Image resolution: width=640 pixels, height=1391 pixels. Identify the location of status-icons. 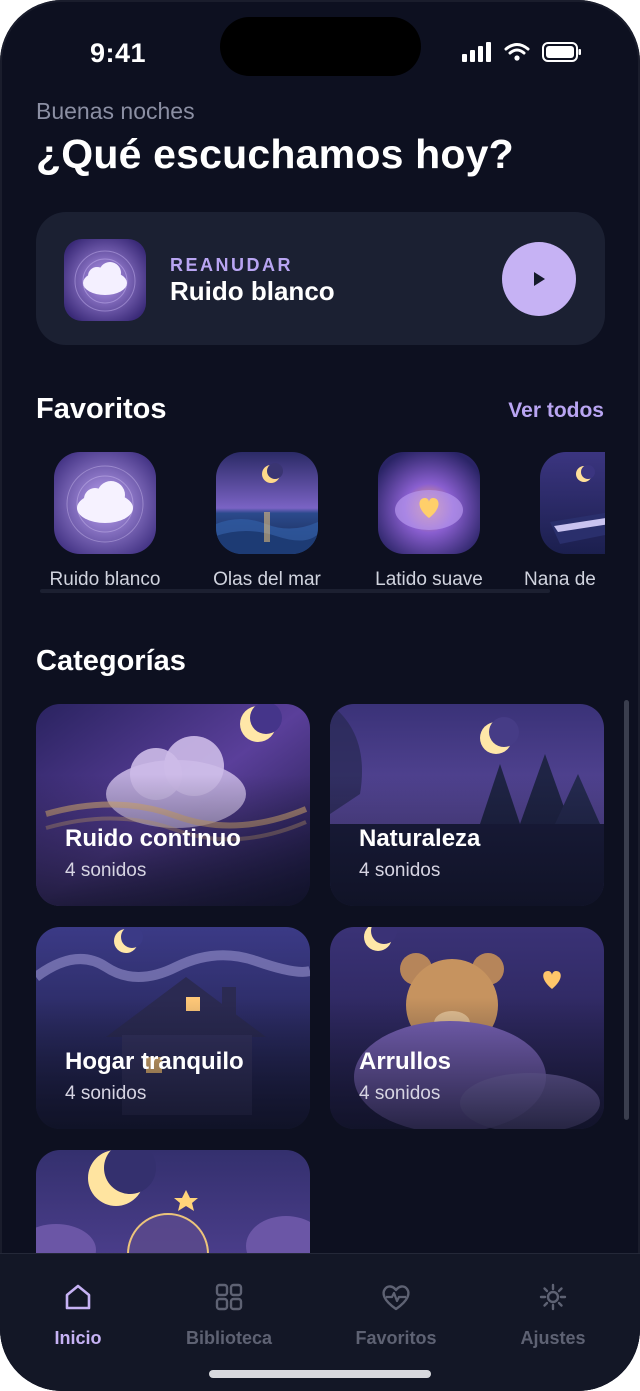
(522, 52).